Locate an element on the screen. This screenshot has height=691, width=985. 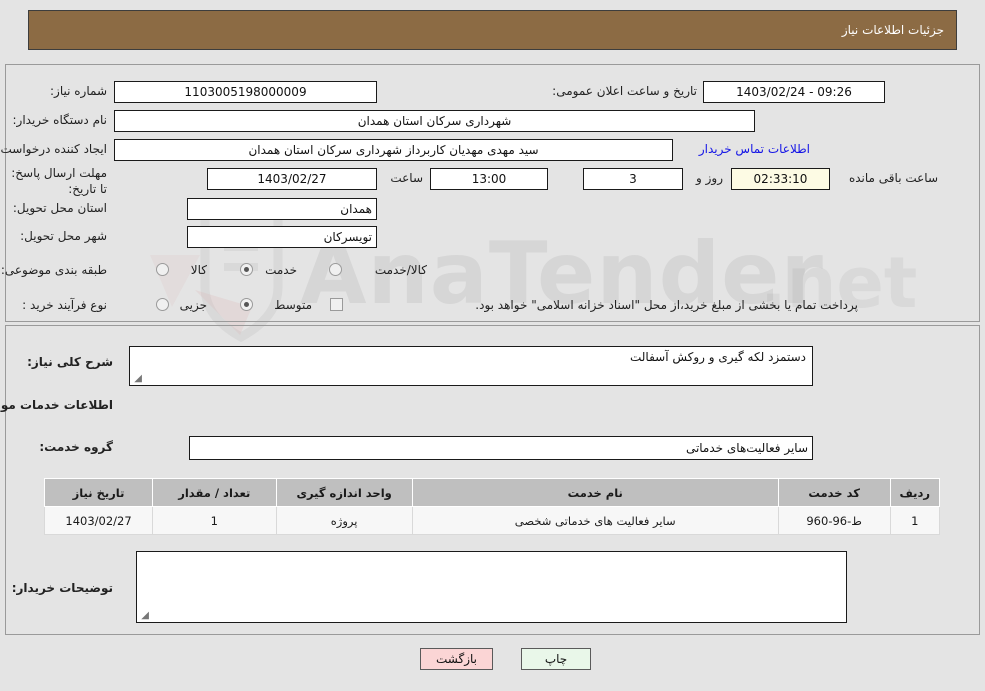
radio-category-kala-khedmat-label: کالا/خدمت is located at coordinates (400, 270).